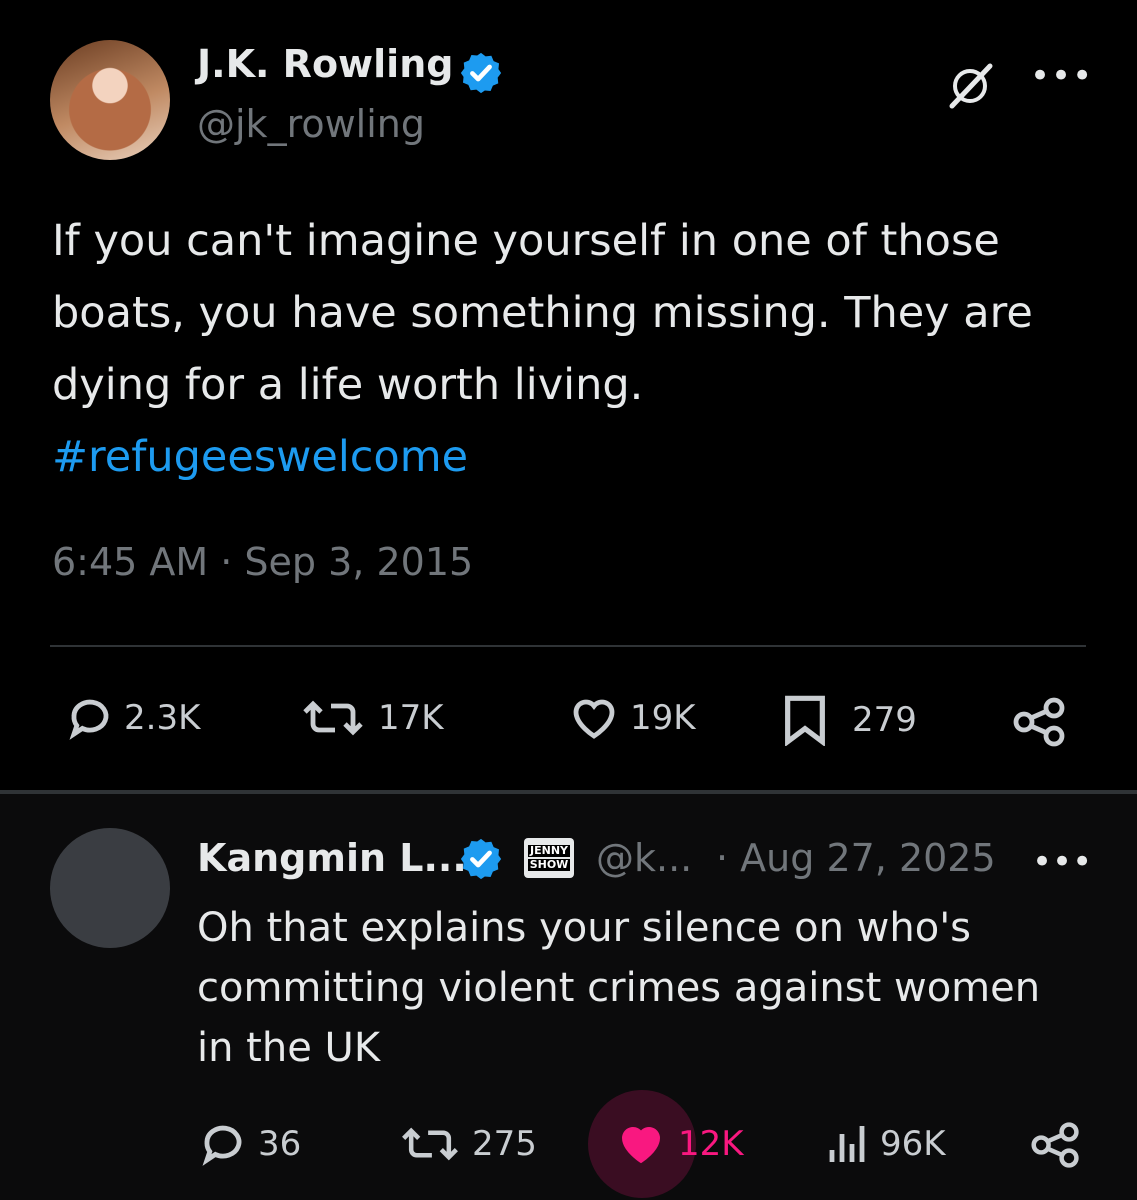  Describe the element at coordinates (348, 385) in the screenshot. I see `tweet-text-line: dying for a life worth living.` at that location.